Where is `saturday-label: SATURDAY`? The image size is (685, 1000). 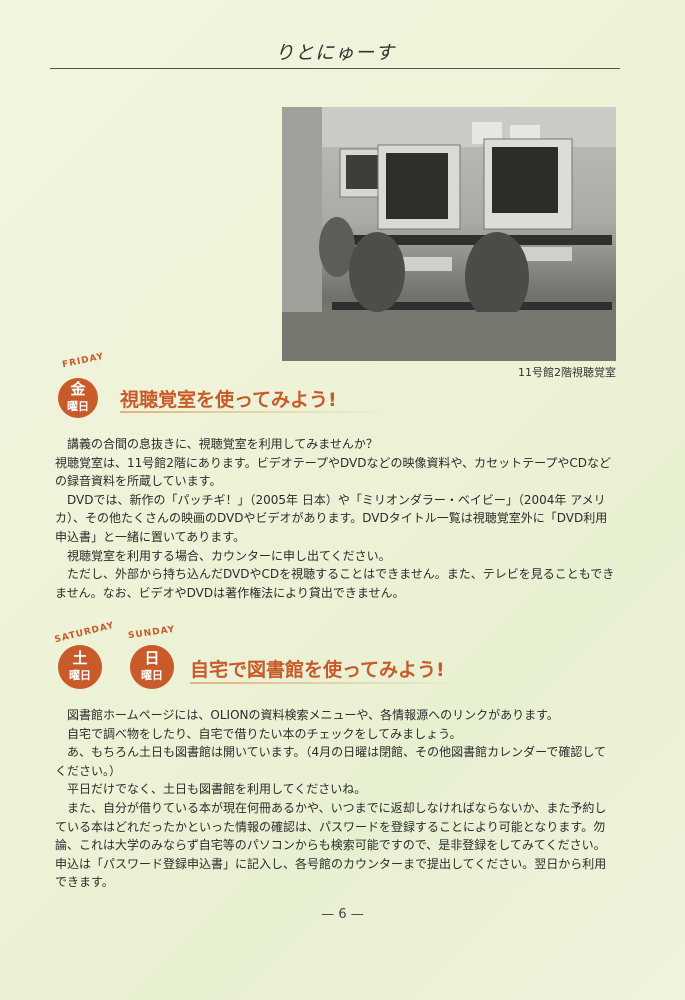 saturday-label: SATURDAY is located at coordinates (84, 633).